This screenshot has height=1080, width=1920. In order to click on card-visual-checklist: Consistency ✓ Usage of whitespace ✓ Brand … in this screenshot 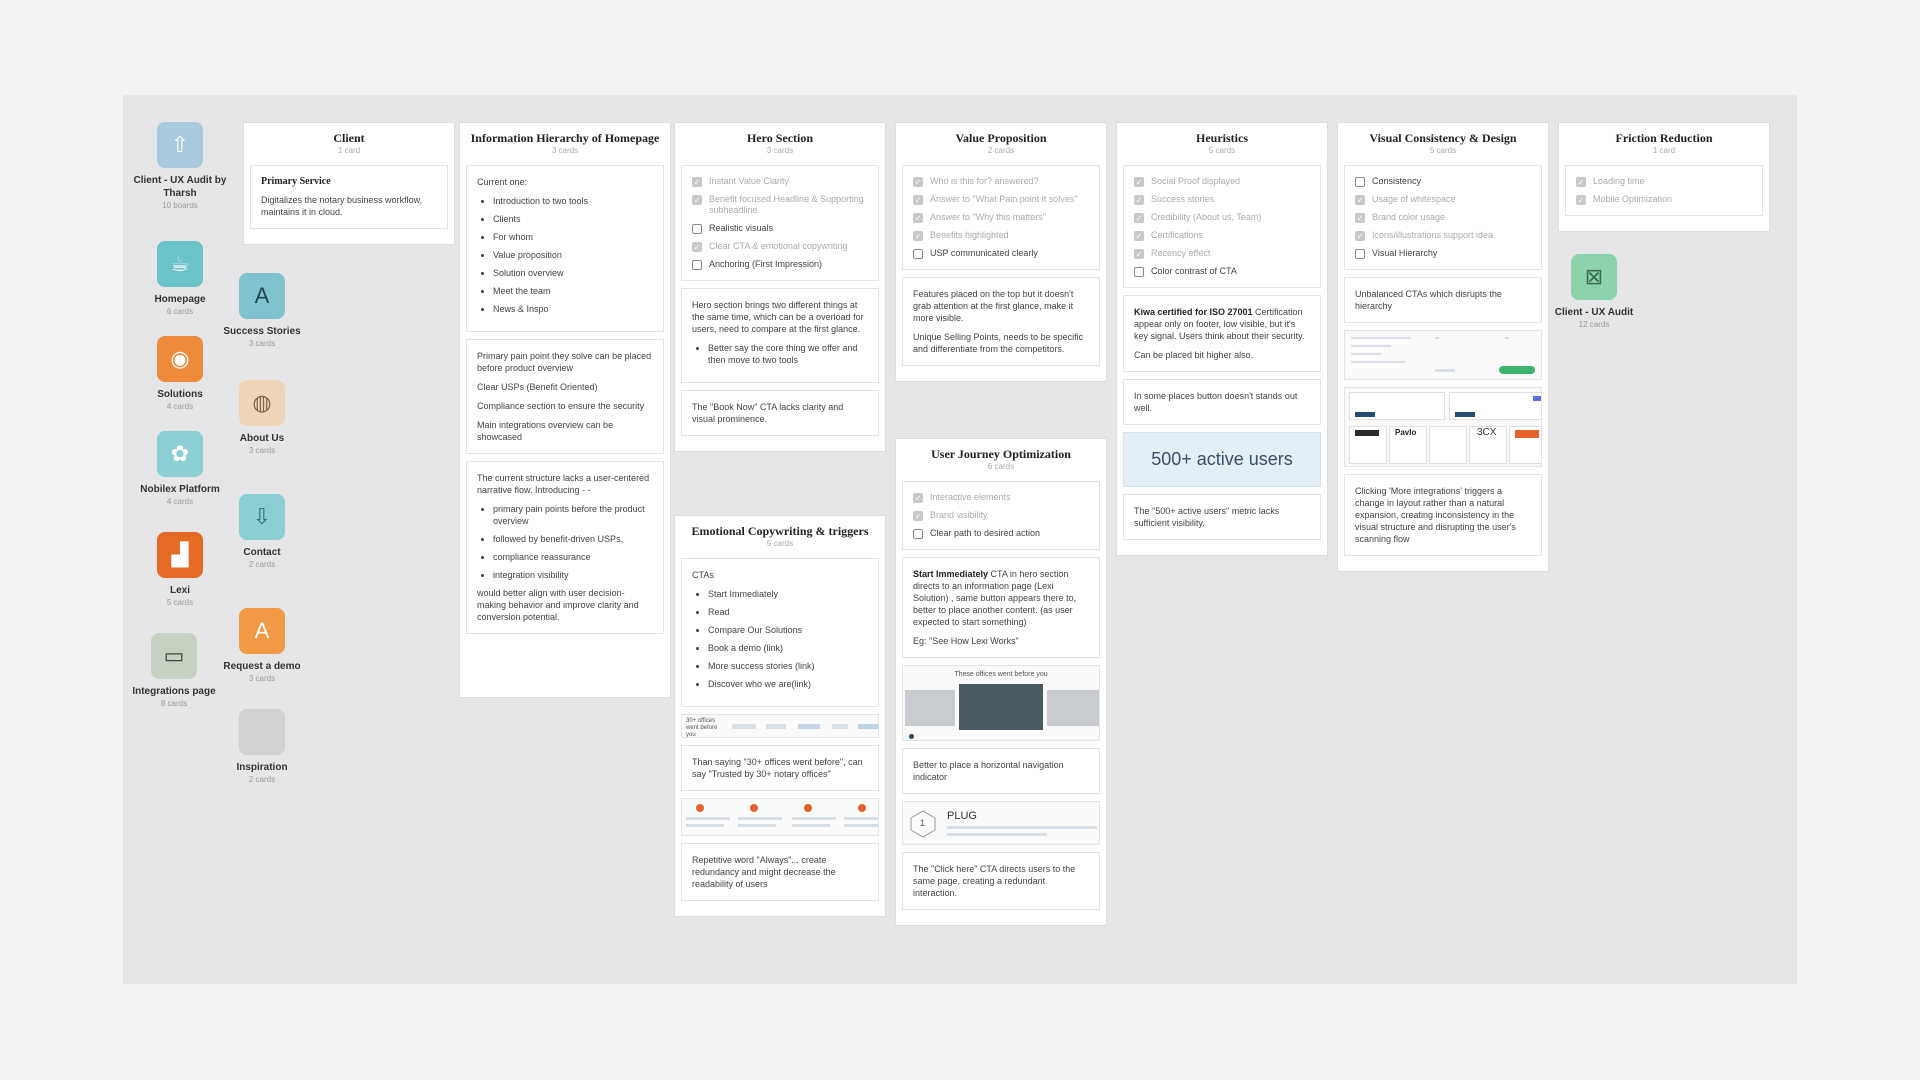, I will do `click(1443, 217)`.